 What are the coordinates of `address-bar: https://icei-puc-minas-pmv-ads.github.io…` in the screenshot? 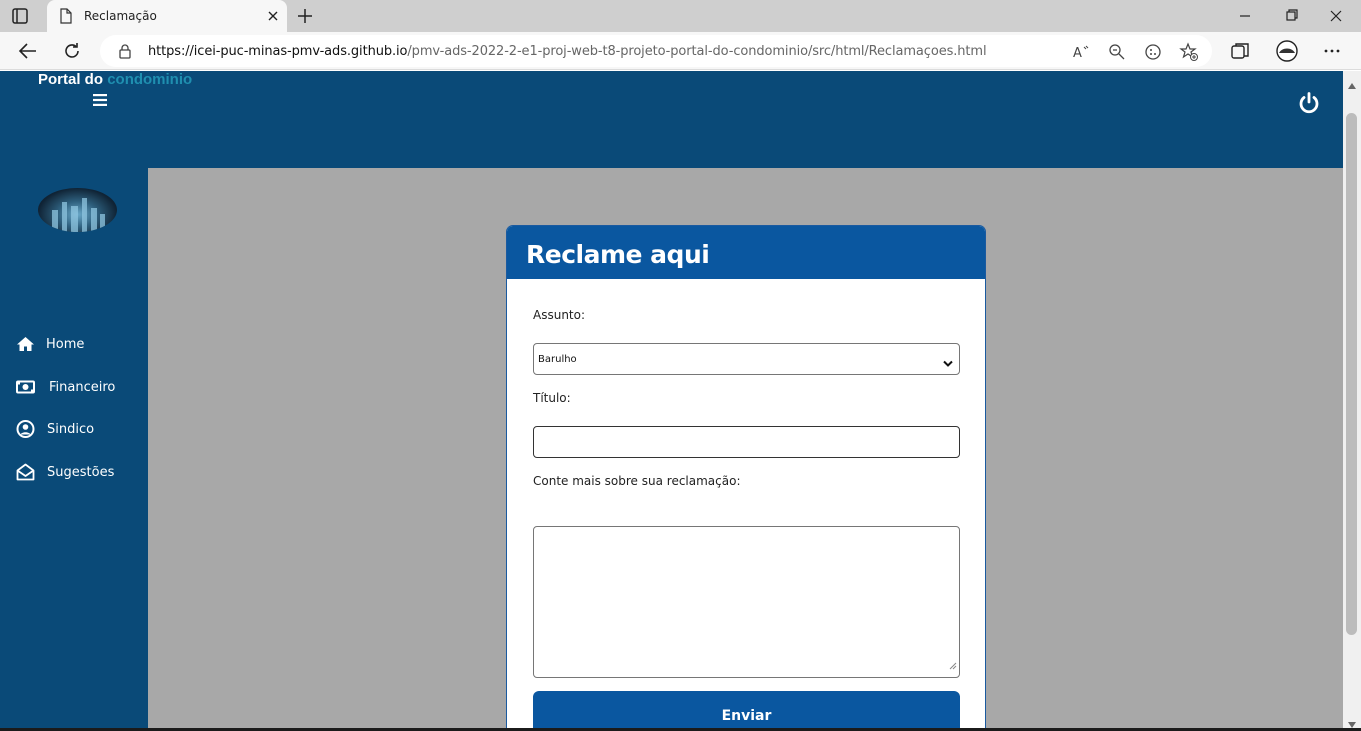 It's located at (656, 51).